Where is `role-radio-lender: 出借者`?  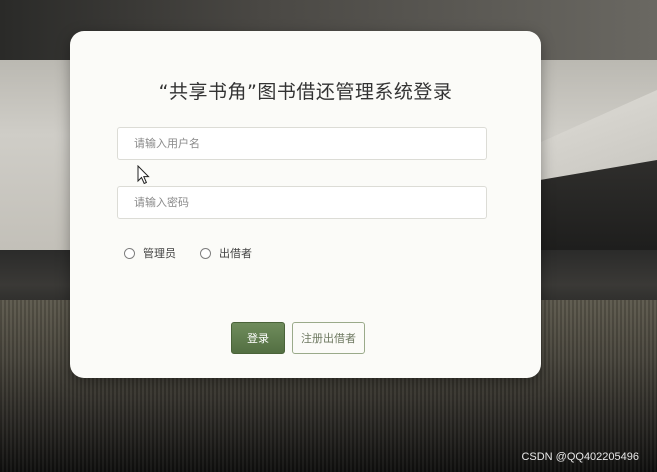 role-radio-lender: 出借者 is located at coordinates (226, 253).